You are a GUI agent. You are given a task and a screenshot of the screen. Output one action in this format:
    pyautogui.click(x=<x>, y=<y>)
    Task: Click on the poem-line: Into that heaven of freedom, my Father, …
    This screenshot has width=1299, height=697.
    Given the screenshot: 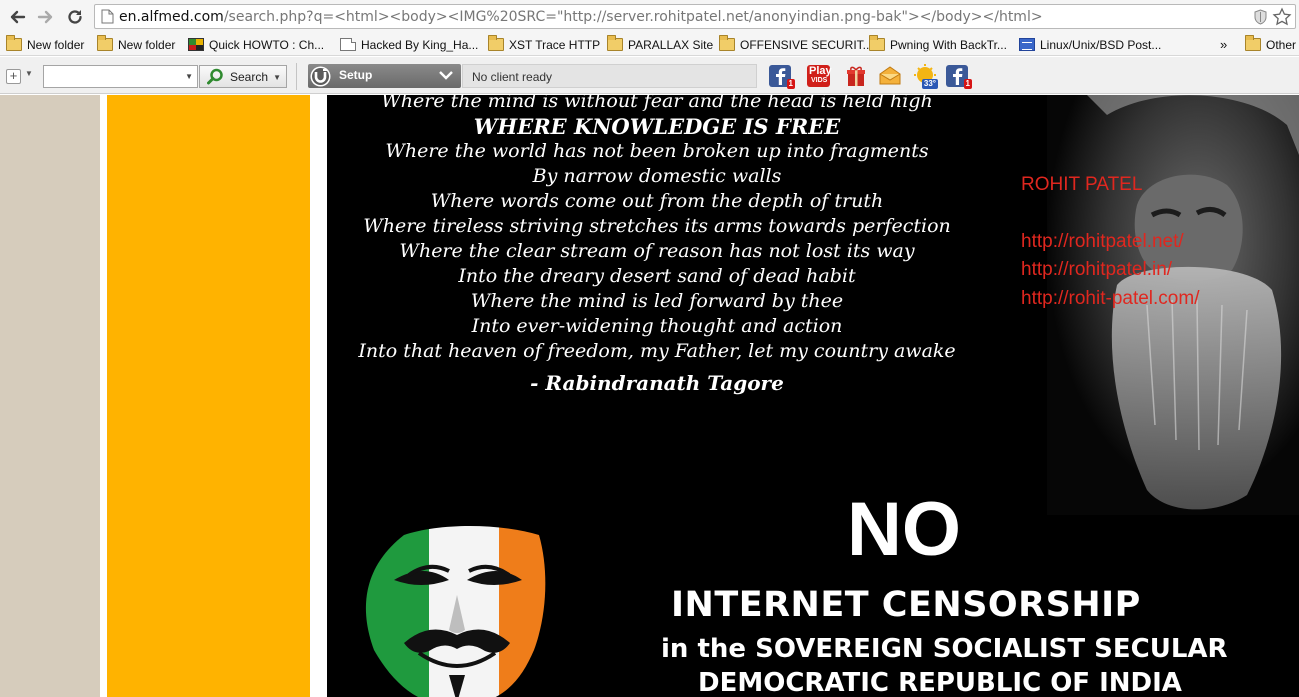 What is the action you would take?
    pyautogui.click(x=657, y=351)
    